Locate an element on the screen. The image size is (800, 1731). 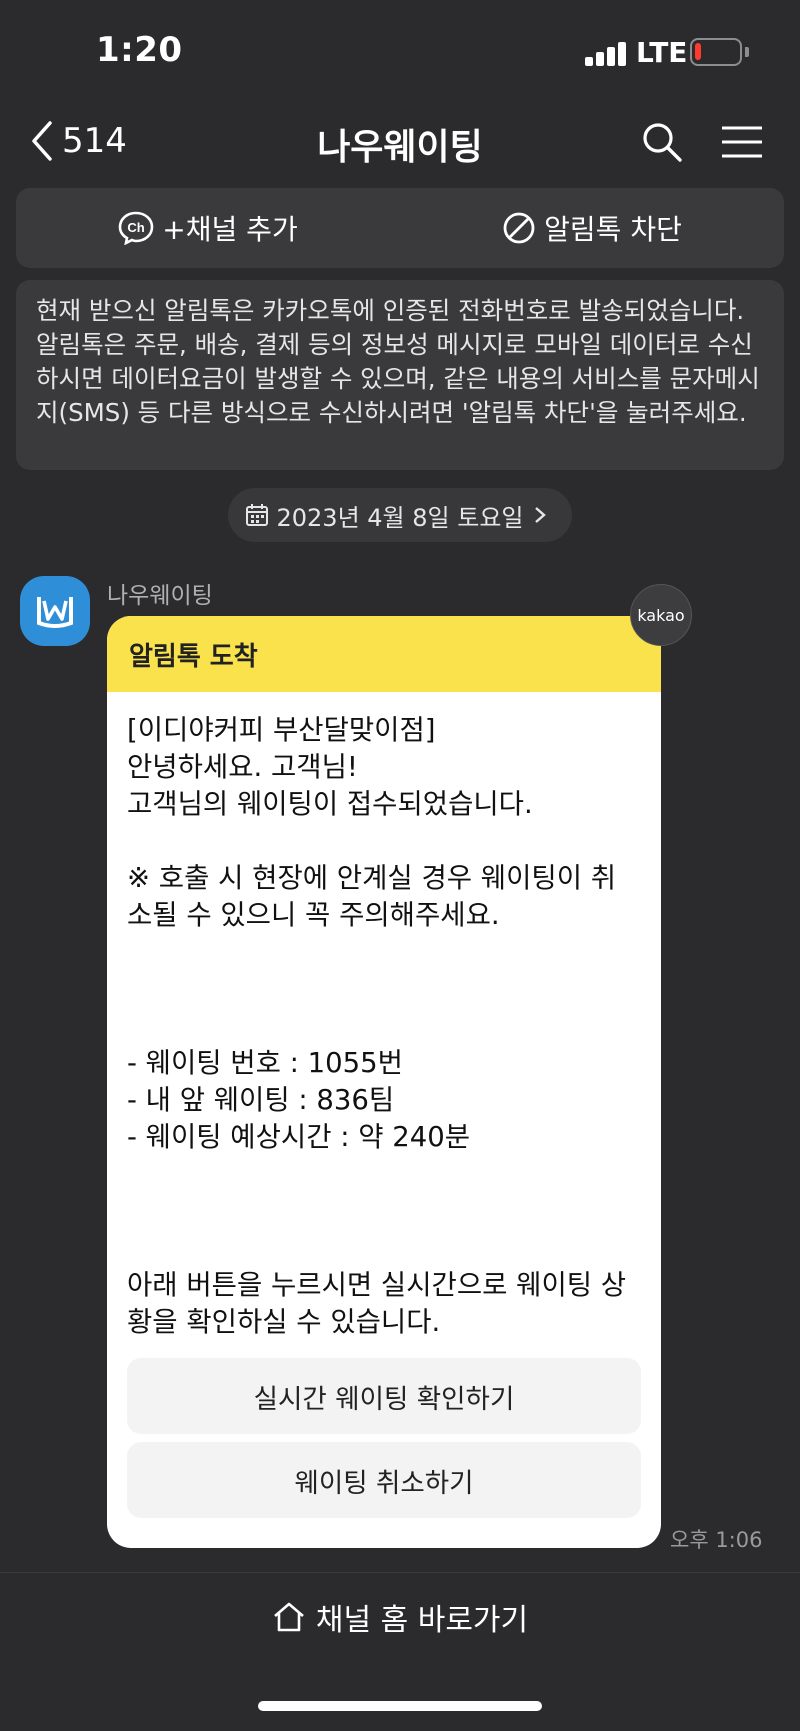
svg-text: Ch is located at coordinates (136, 227).